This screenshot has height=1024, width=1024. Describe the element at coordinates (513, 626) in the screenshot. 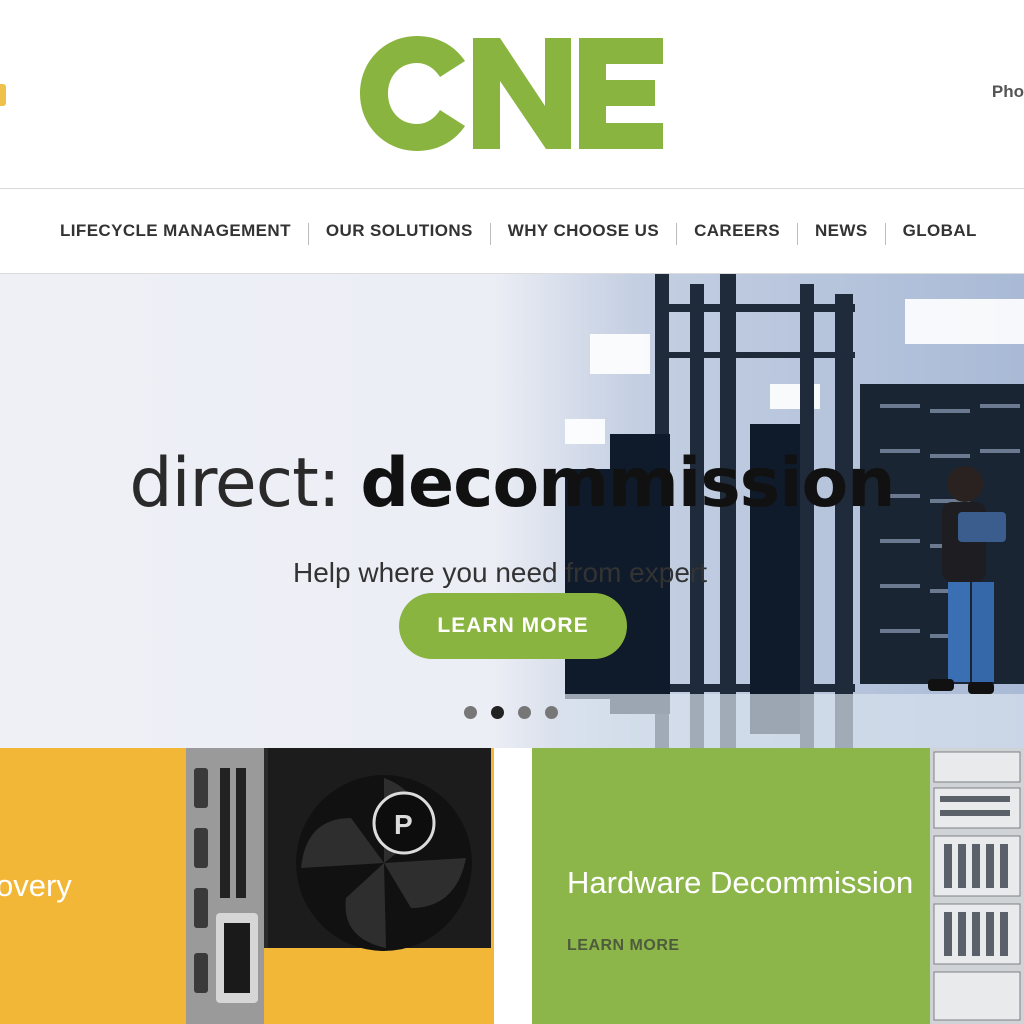

I see `hero-learn-more-button: LEARN MORE` at that location.